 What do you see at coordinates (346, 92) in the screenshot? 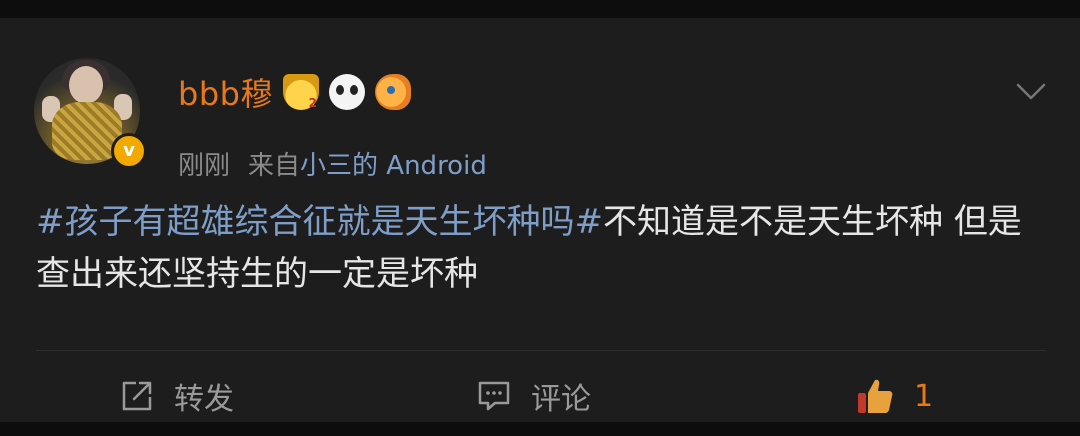
I see `panda-badge-icon` at bounding box center [346, 92].